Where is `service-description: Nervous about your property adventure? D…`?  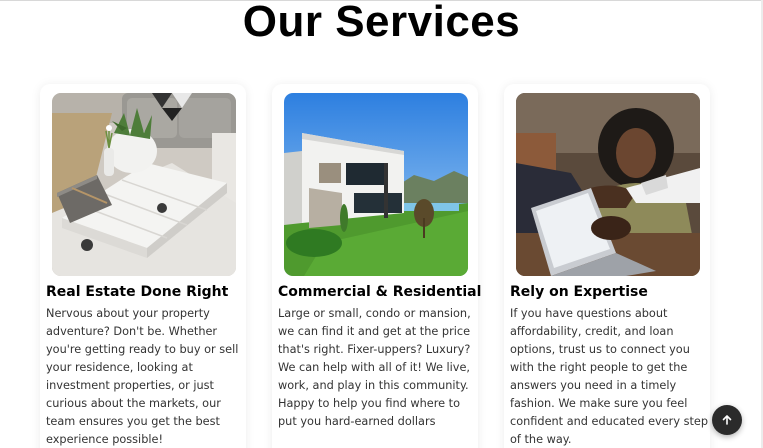
service-description: Nervous about your property adventure? D… is located at coordinates (142, 376).